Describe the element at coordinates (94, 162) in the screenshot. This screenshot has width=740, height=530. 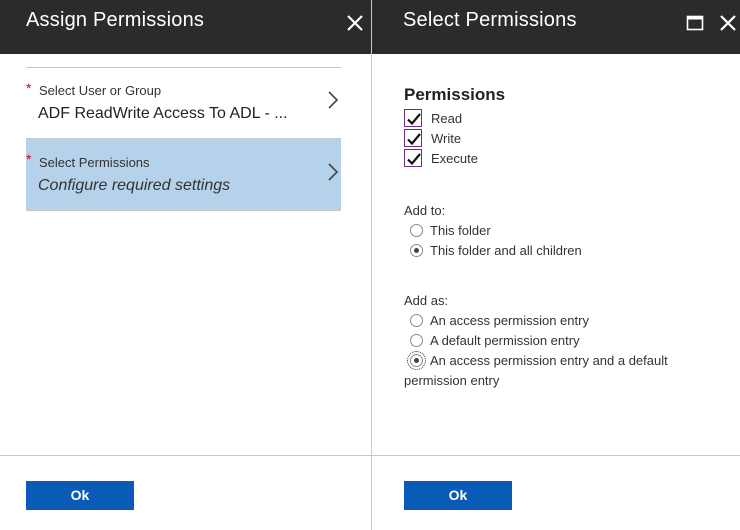
I see `field-label: Select Permissions` at that location.